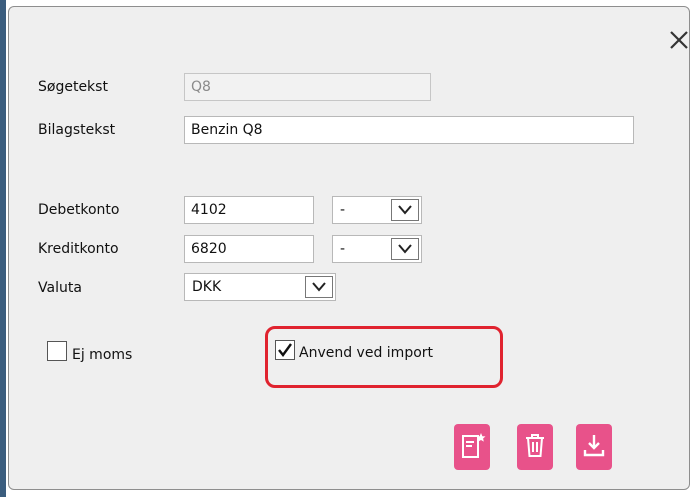 Image resolution: width=695 pixels, height=497 pixels. I want to click on soegetekst-label: Søgetekst, so click(73, 87).